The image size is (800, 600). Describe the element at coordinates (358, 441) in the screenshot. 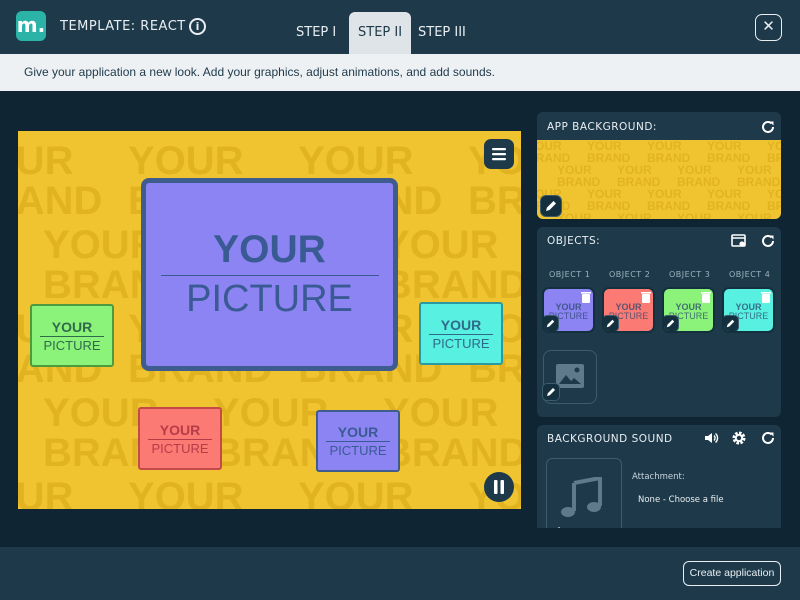

I see `picture-object-purple: YOUR PICTURE` at that location.